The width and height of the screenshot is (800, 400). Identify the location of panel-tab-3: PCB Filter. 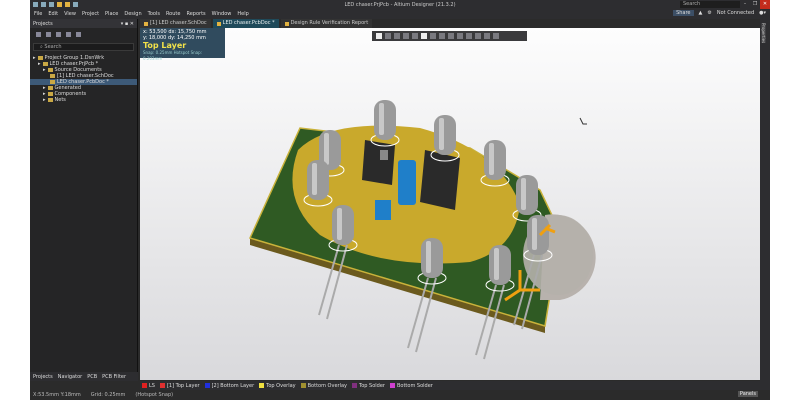
(114, 377).